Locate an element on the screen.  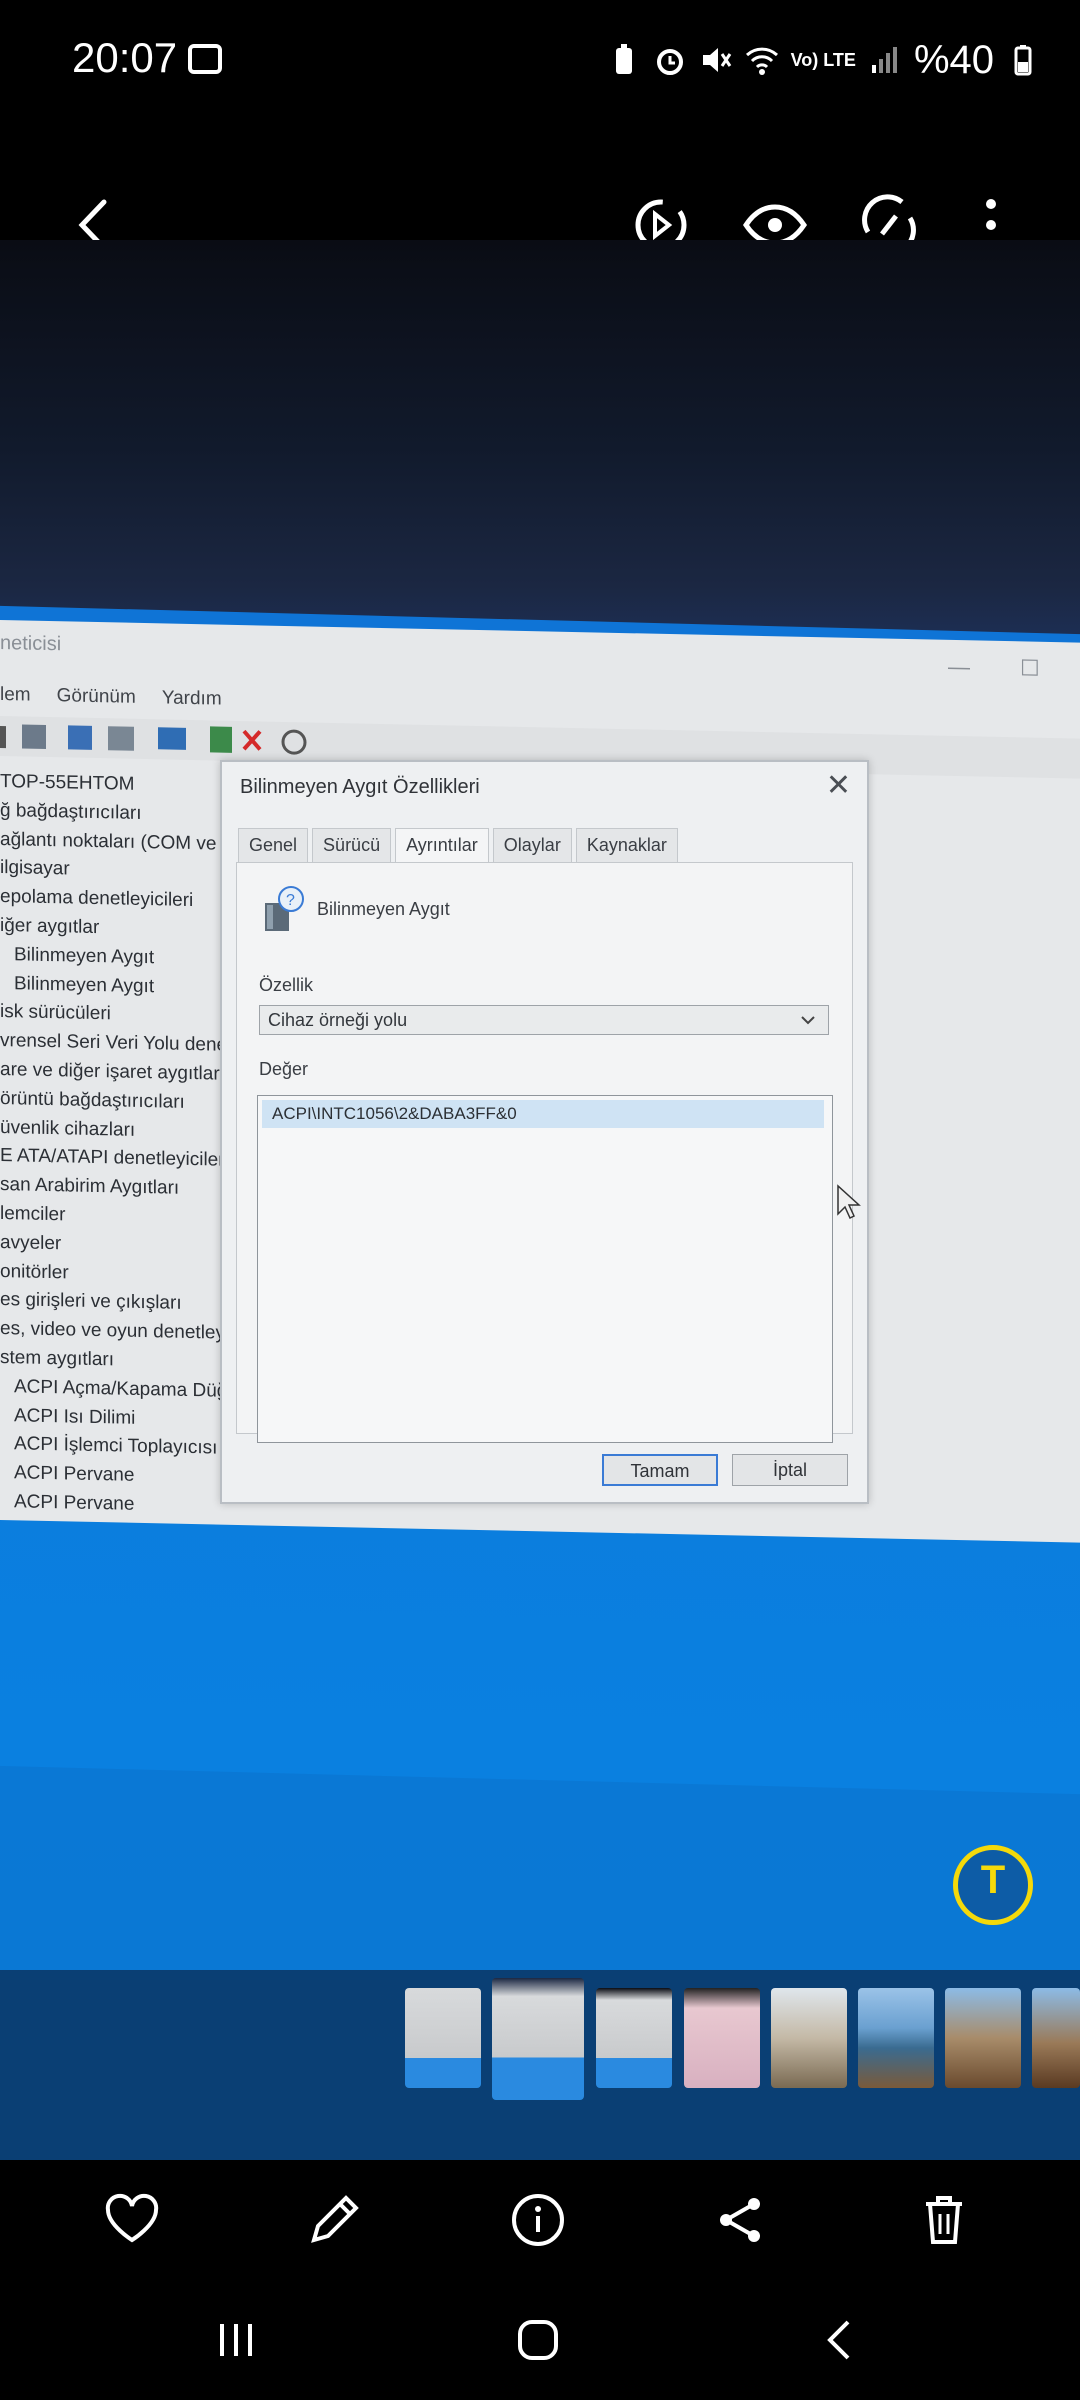
menu-item-action: lem is located at coordinates (15, 695).